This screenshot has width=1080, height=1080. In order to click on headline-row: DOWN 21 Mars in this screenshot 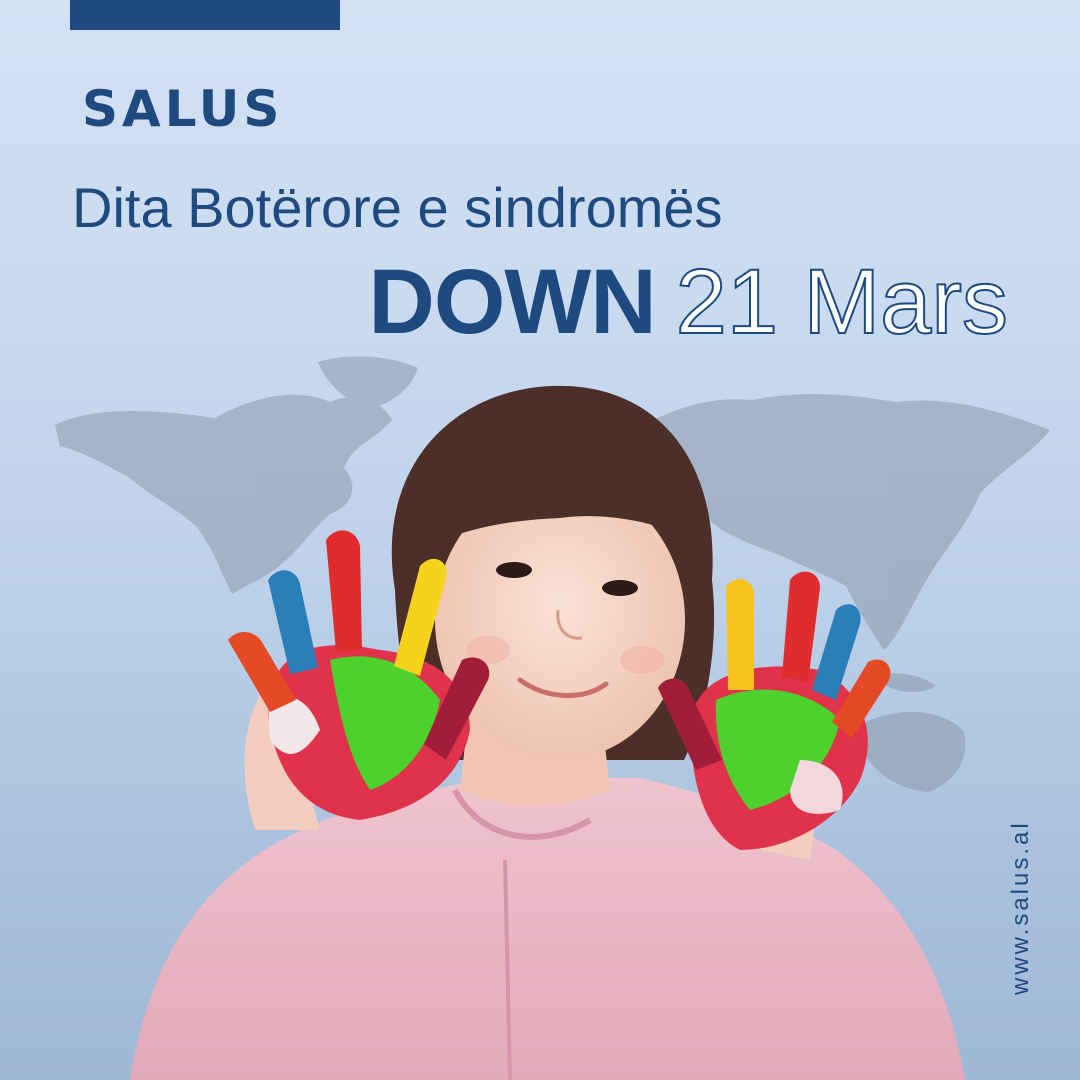, I will do `click(688, 302)`.